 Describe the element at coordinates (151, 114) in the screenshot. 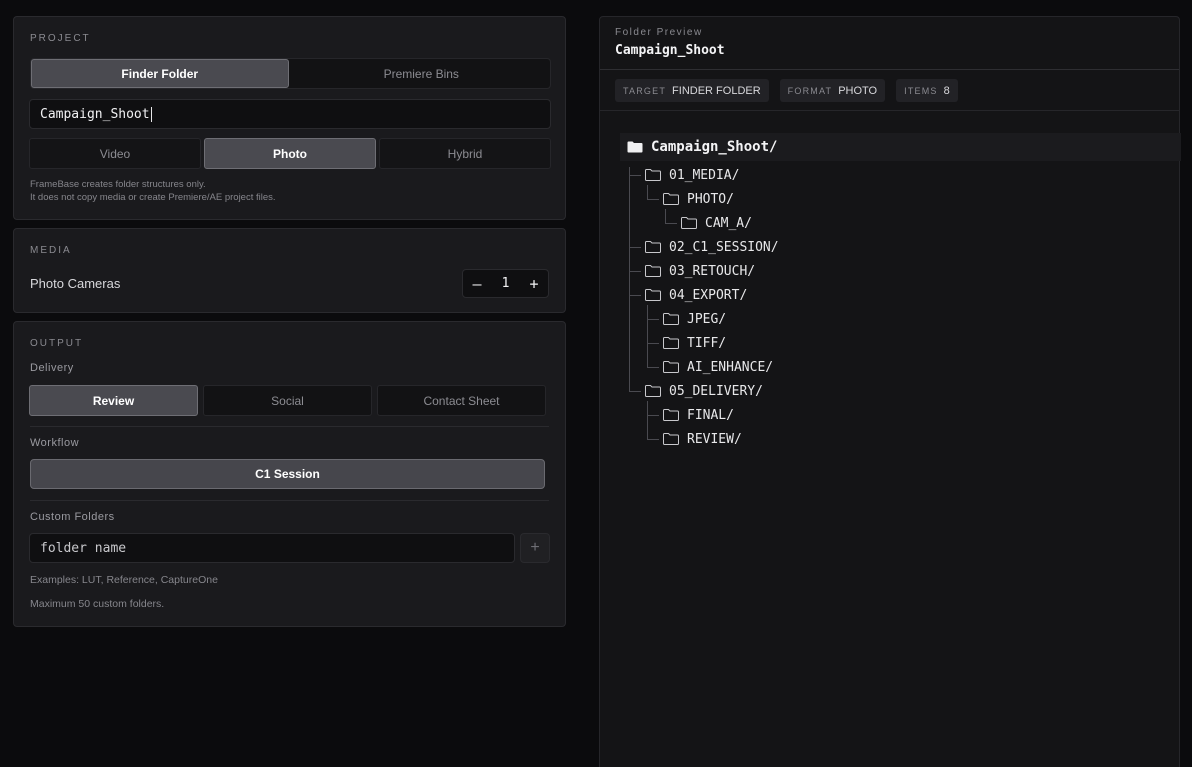

I see `text-caret` at that location.